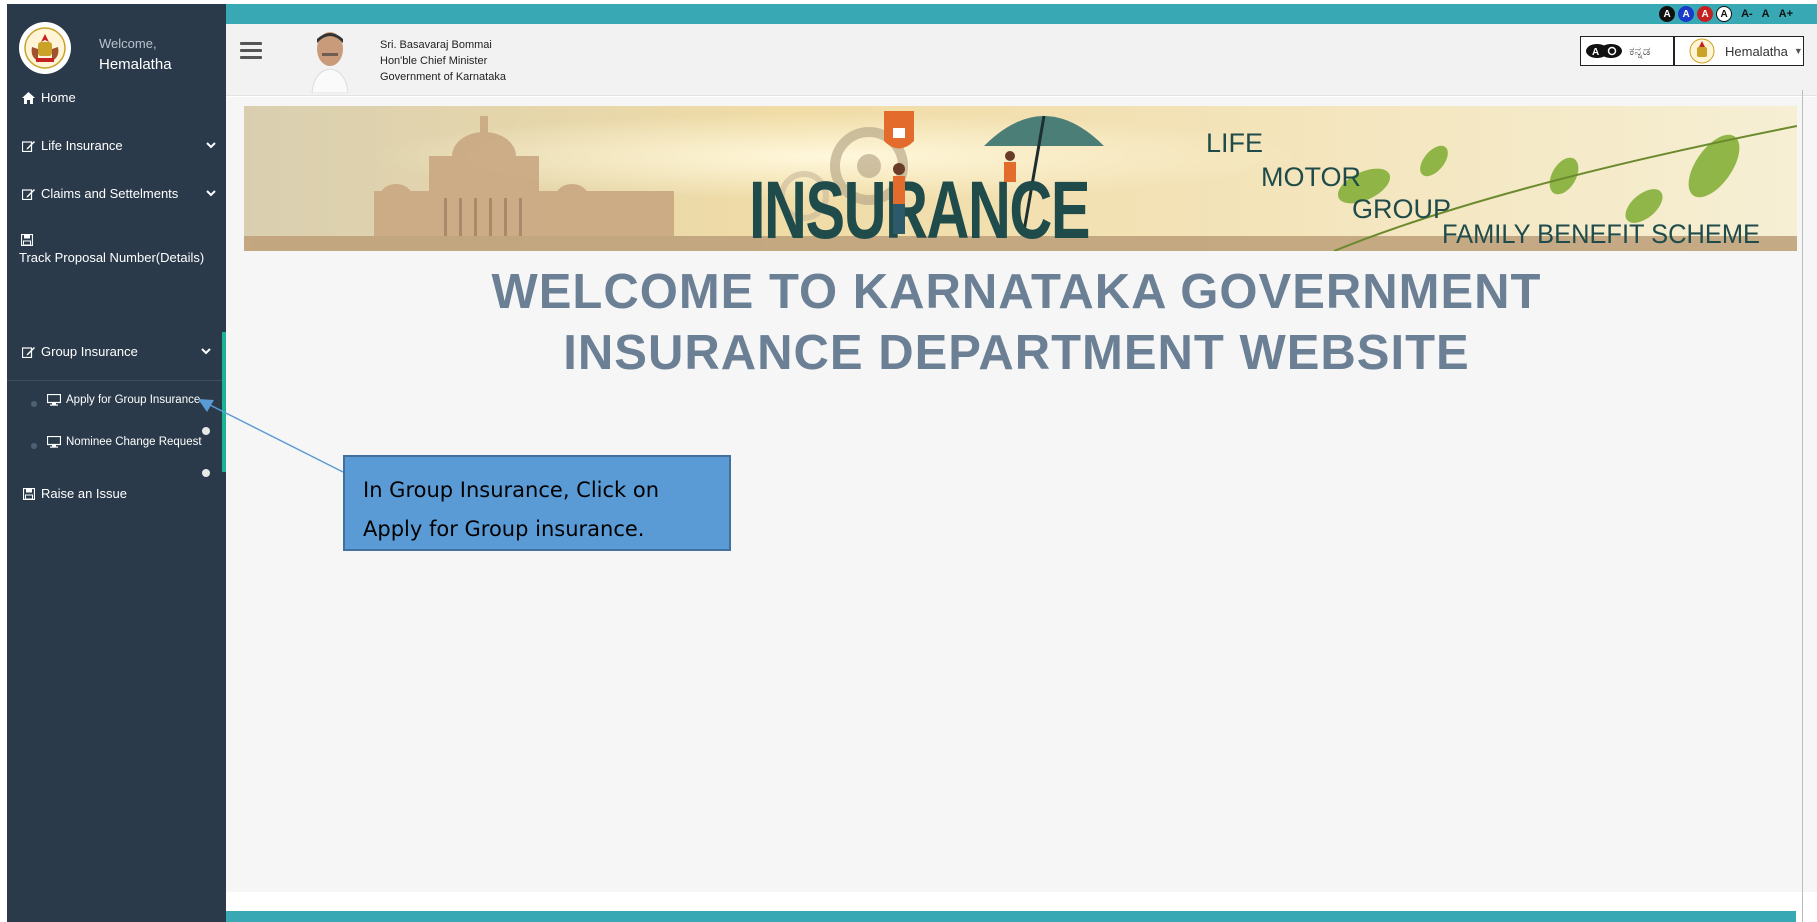  I want to click on chief-minister-portrait, so click(330, 60).